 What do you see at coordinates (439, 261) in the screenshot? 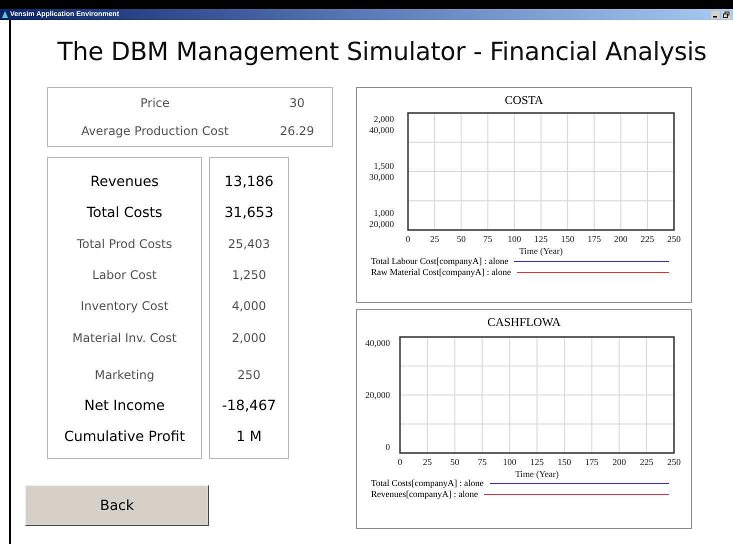
I see `legend-label: Total Labour Cost[companyA] : alone` at bounding box center [439, 261].